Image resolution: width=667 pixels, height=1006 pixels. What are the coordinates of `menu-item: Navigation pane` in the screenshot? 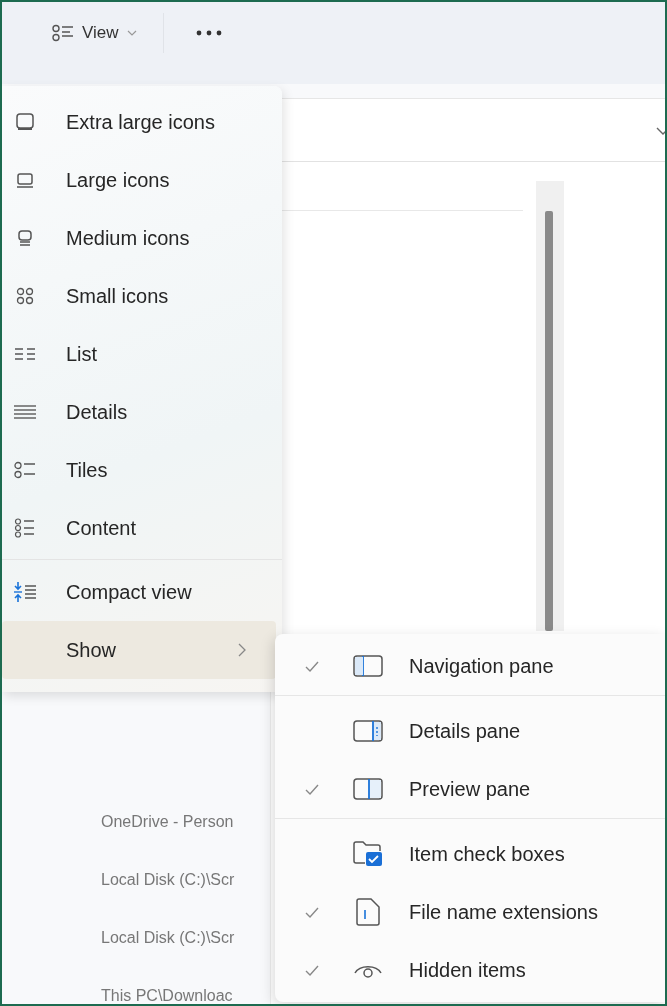 It's located at (470, 666).